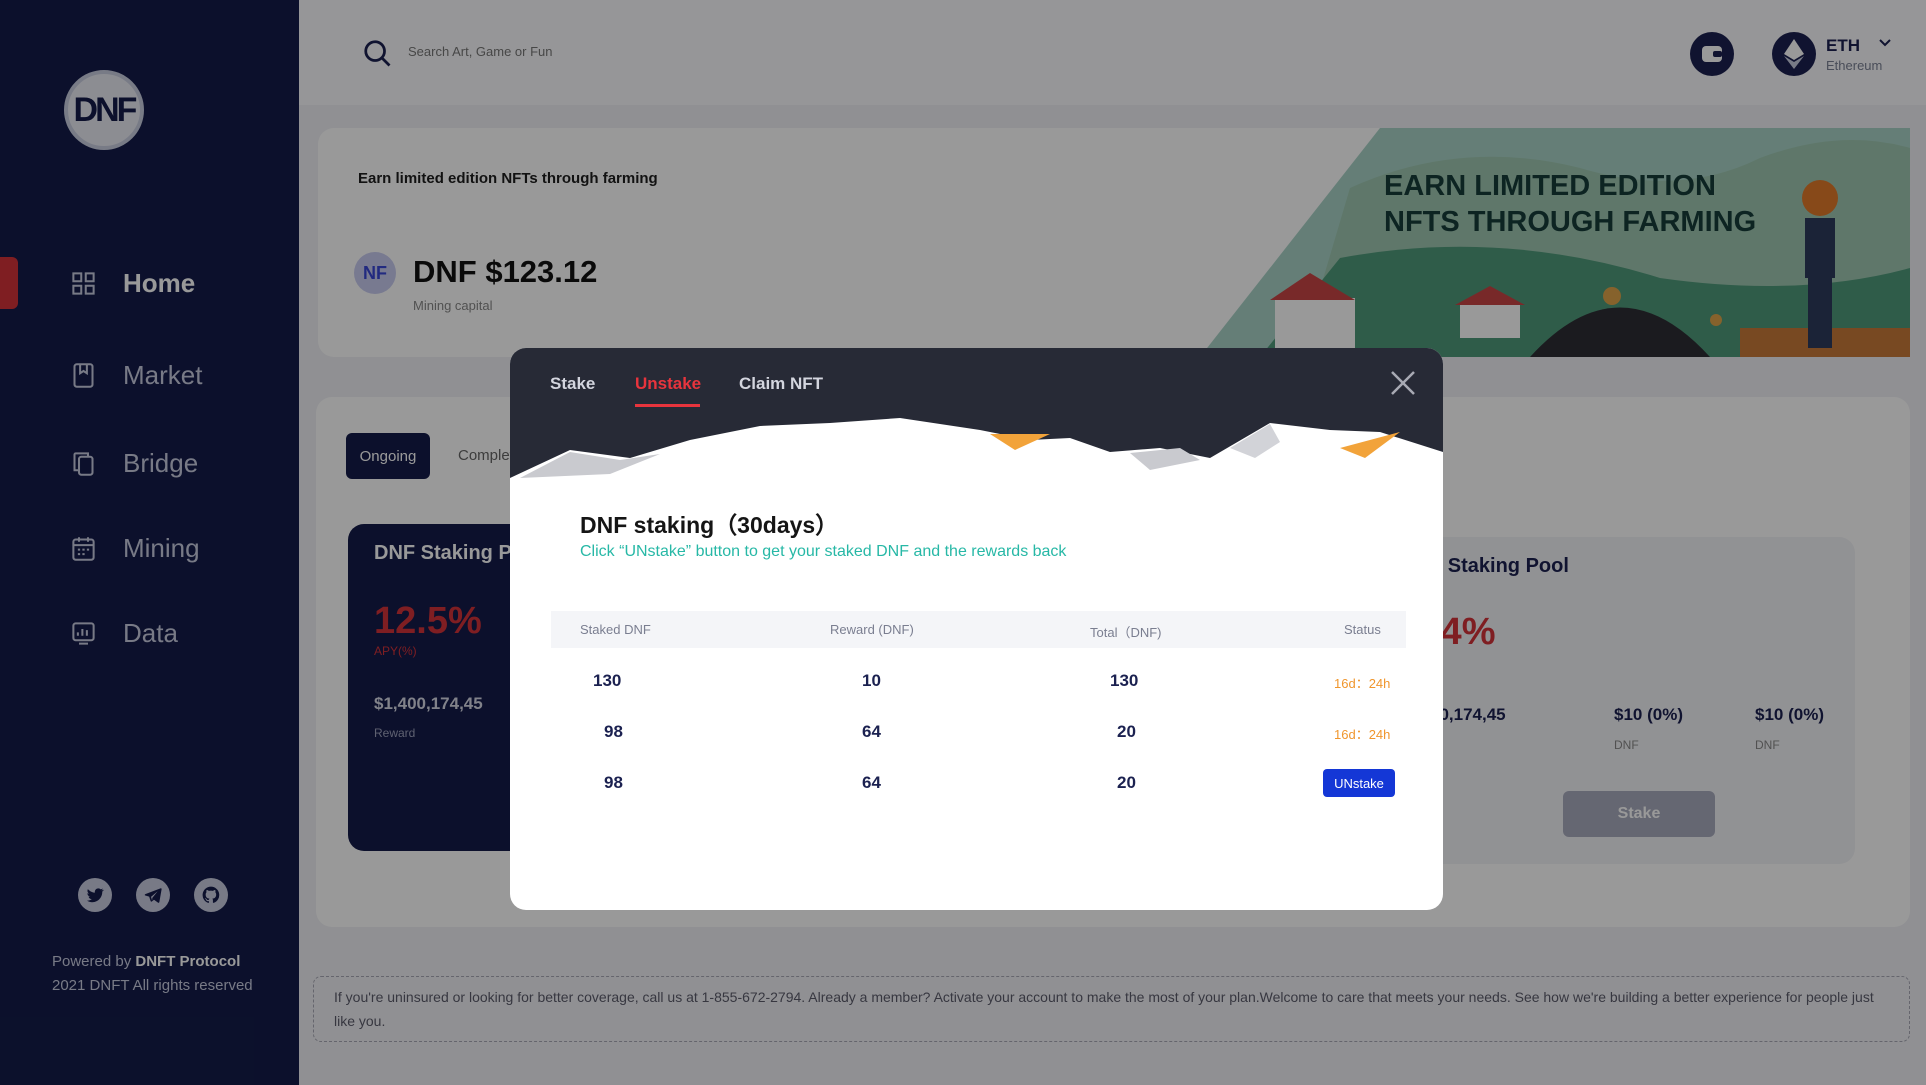  I want to click on column-header: Total（DNF), so click(1126, 632).